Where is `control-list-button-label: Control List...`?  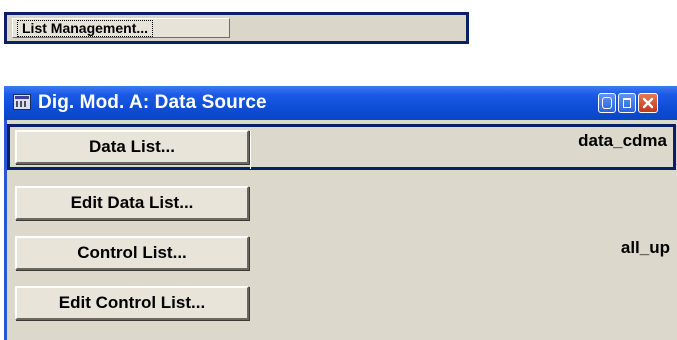 control-list-button-label: Control List... is located at coordinates (132, 252).